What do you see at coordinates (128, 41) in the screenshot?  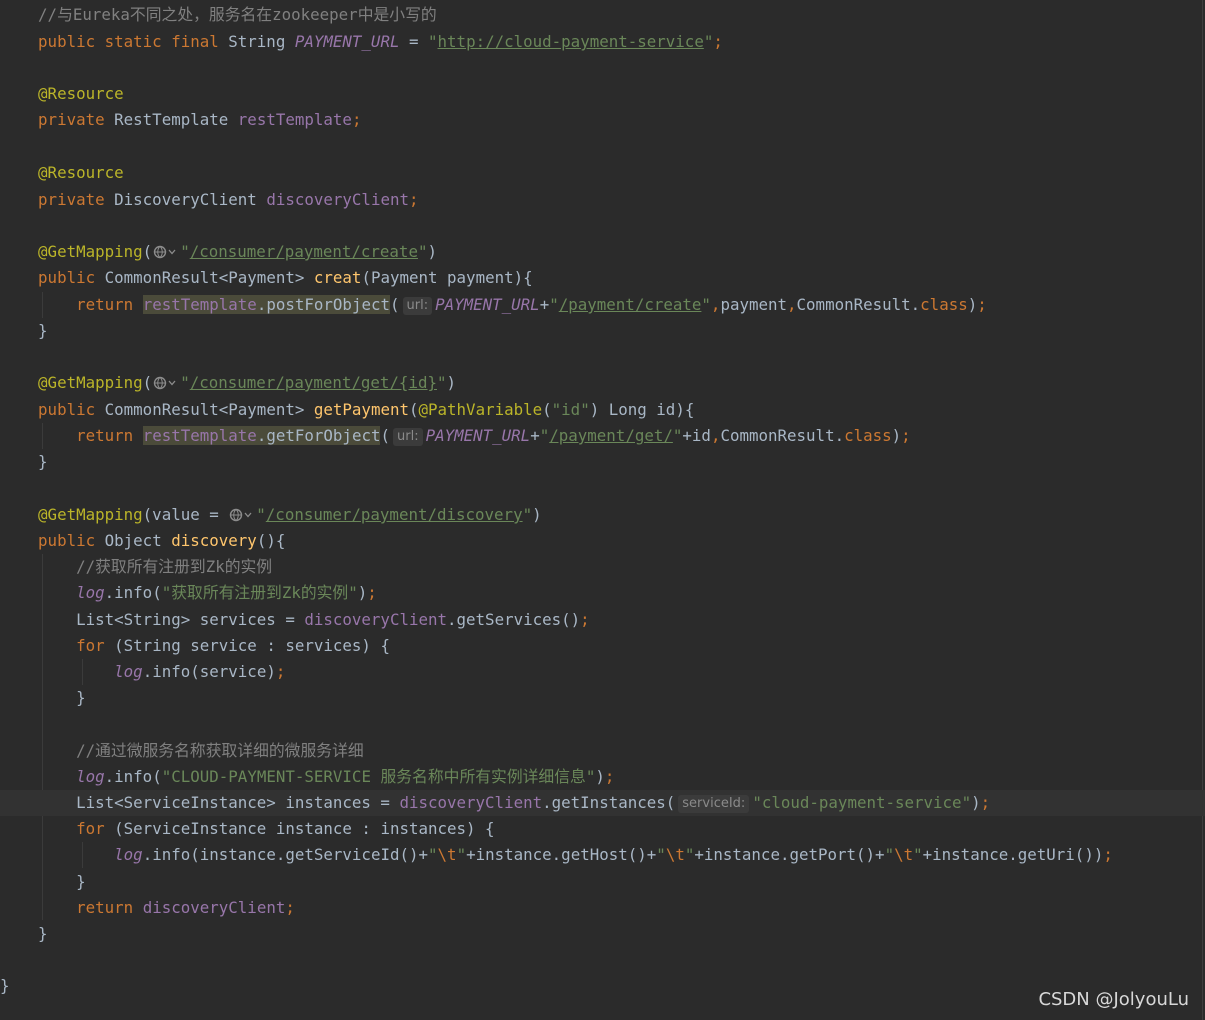 I see `keyword: public static final` at bounding box center [128, 41].